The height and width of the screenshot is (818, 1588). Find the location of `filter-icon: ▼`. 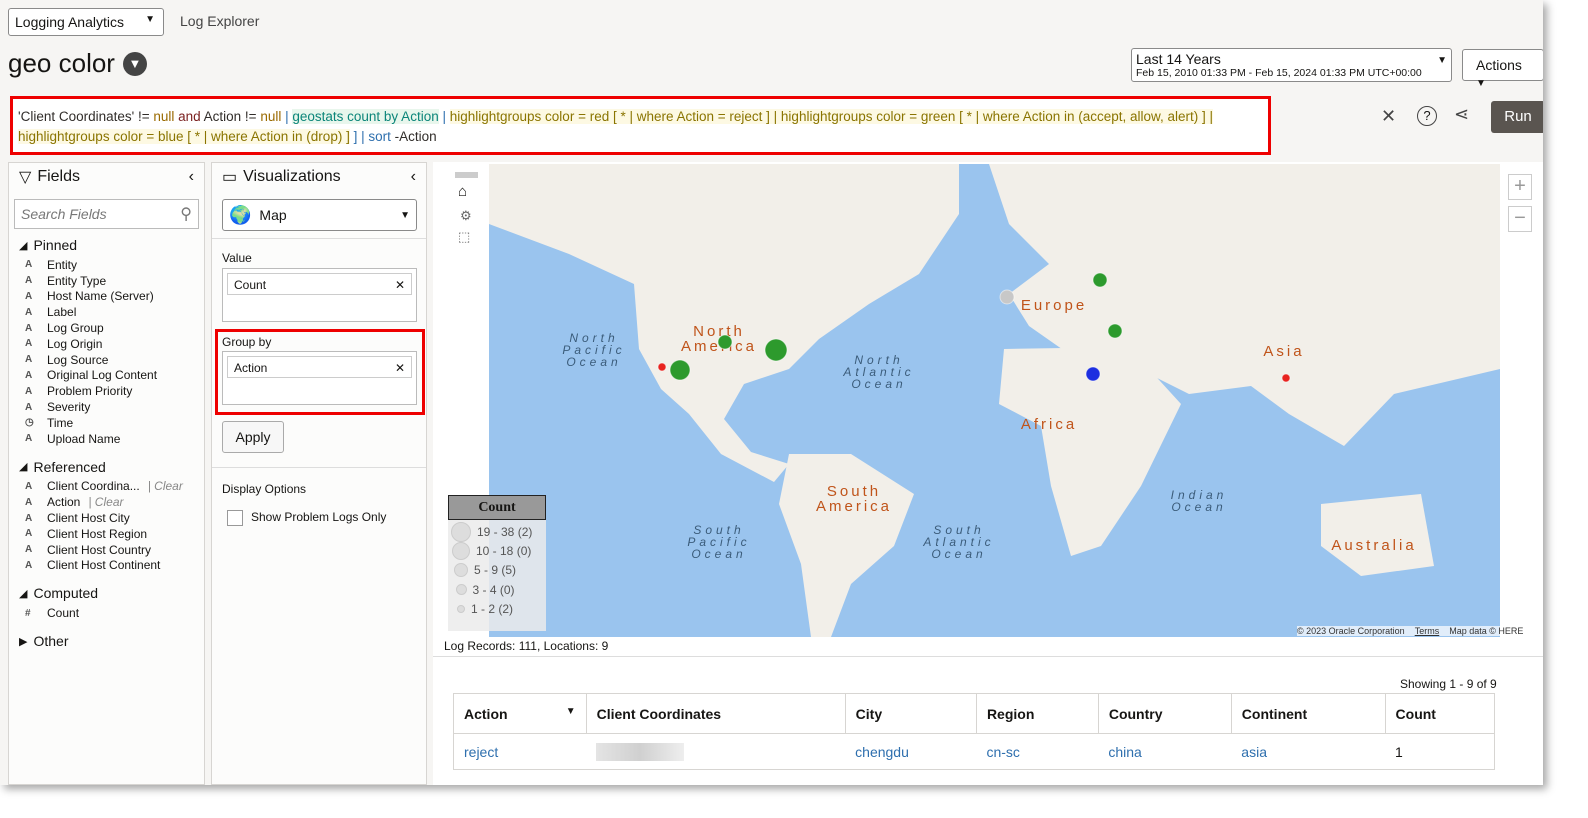

filter-icon: ▼ is located at coordinates (134, 63).